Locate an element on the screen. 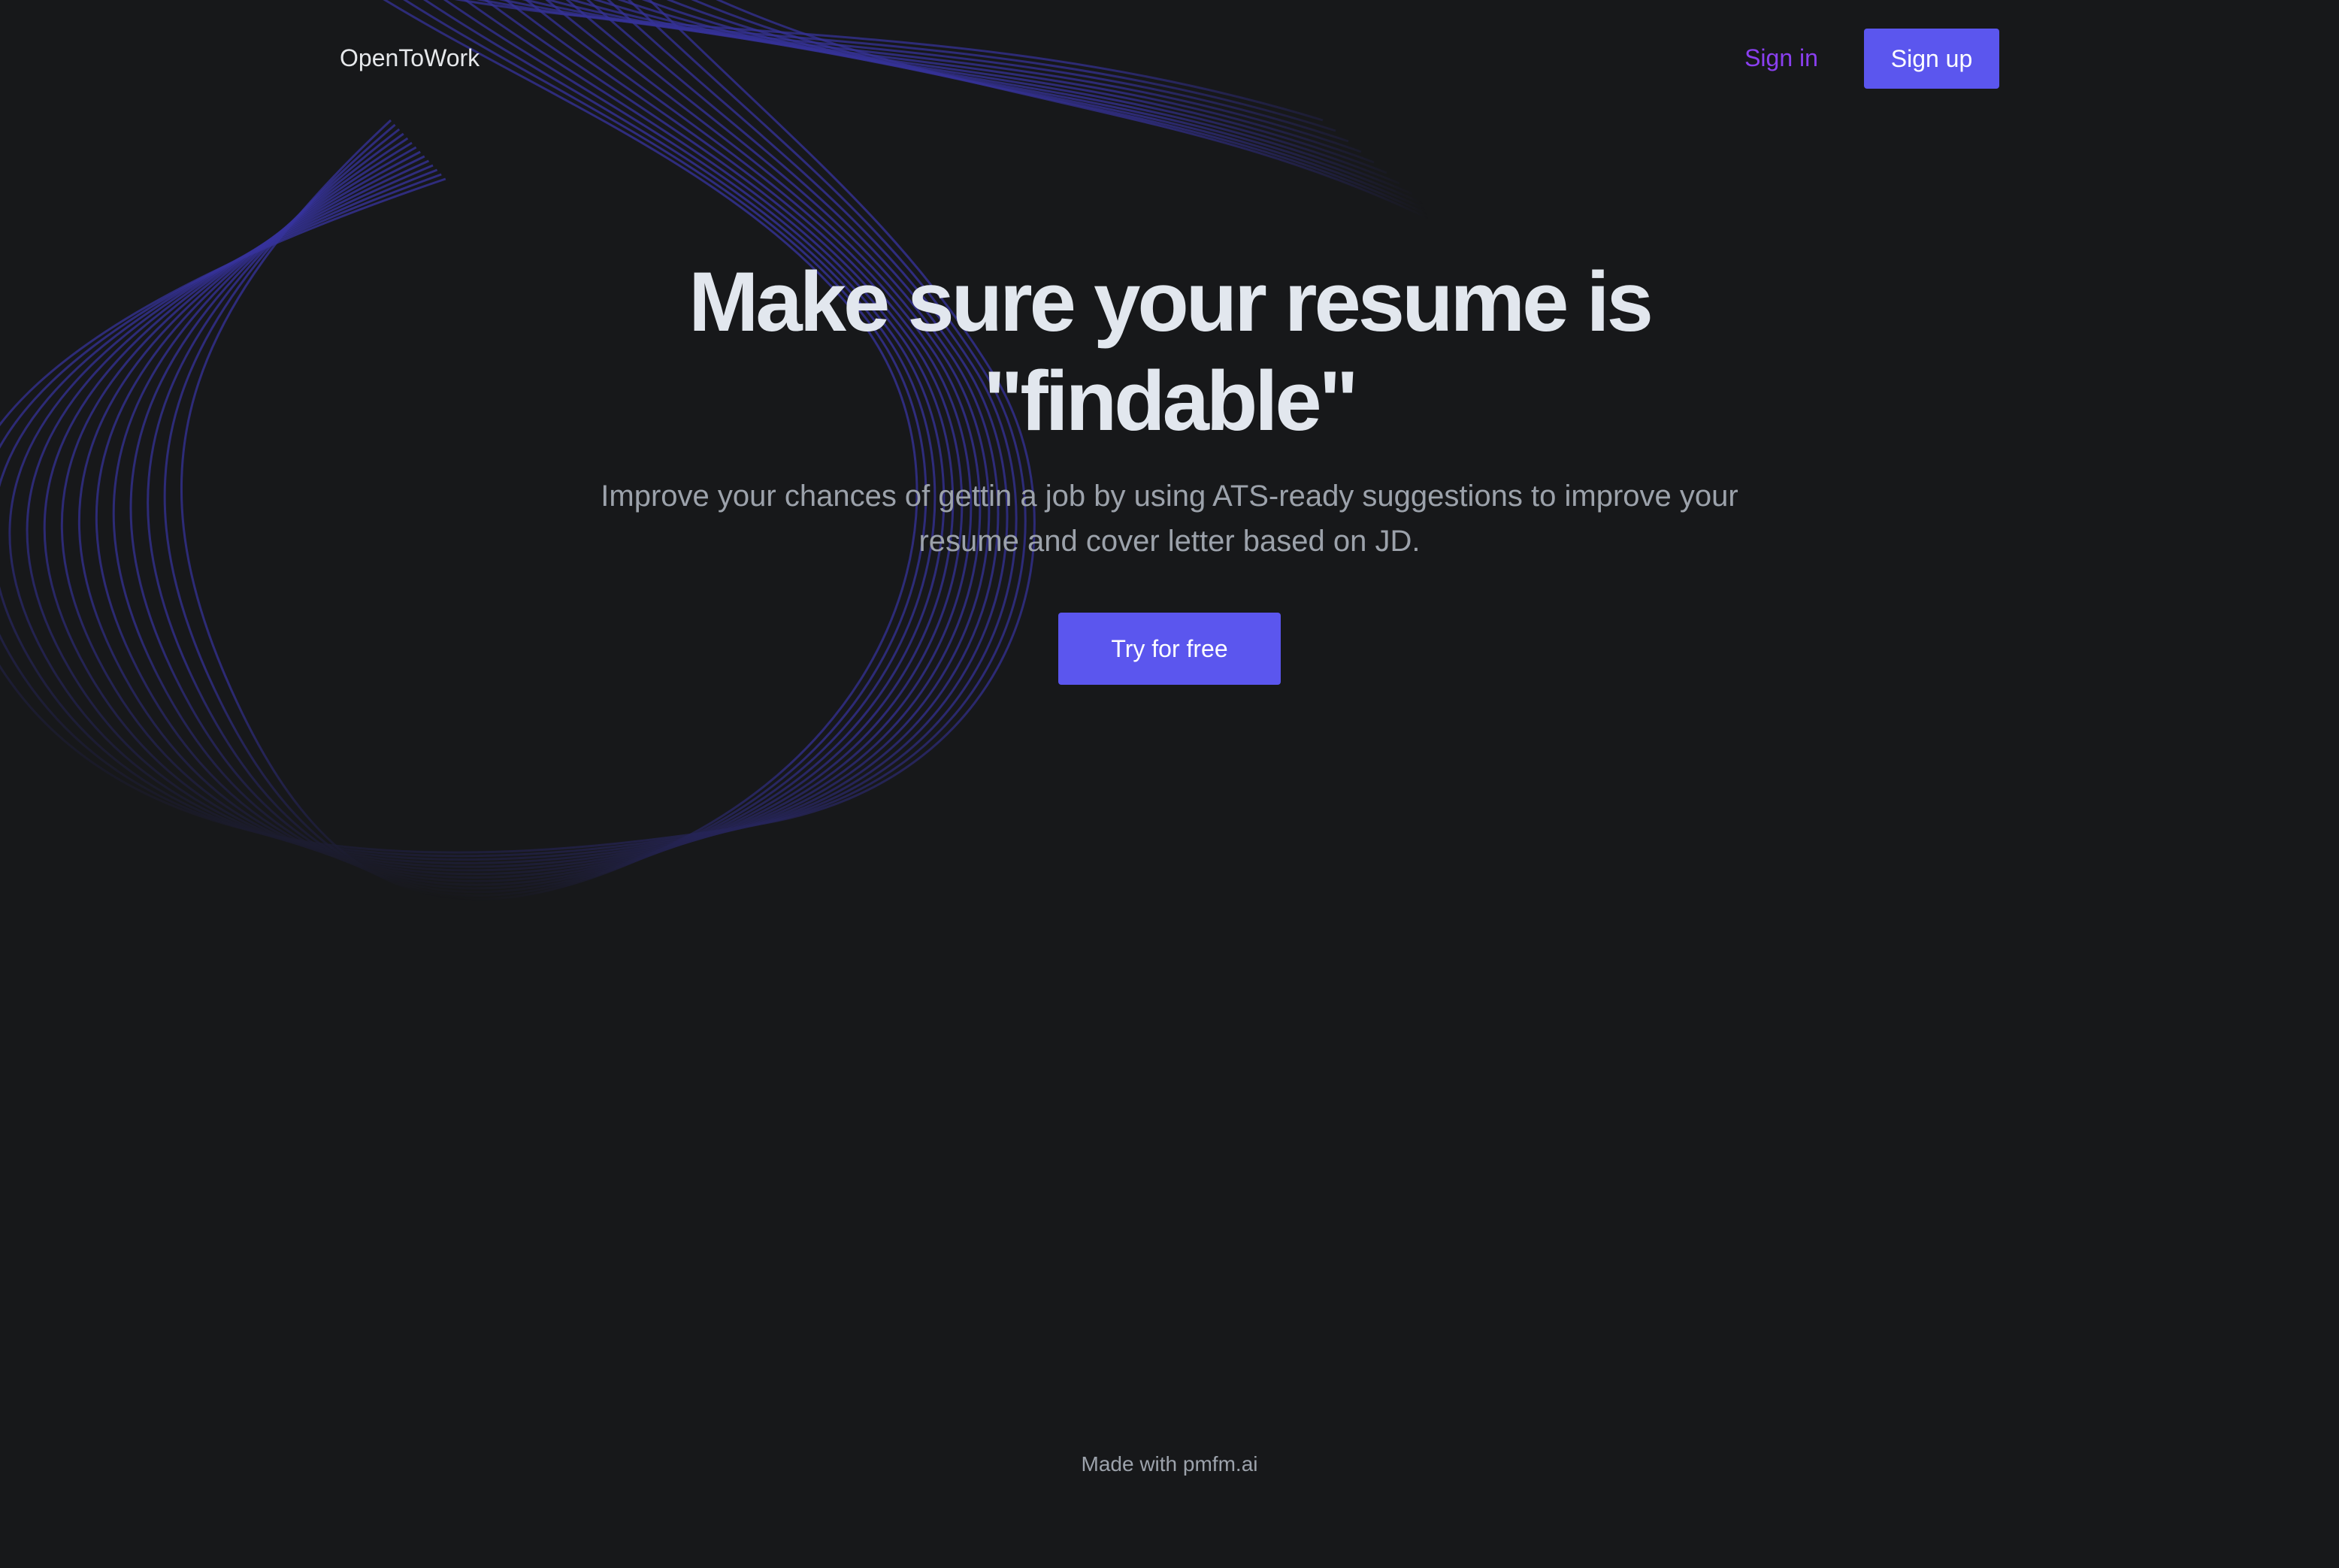 The height and width of the screenshot is (1568, 2339). sign-in-link: Sign in is located at coordinates (1781, 58).